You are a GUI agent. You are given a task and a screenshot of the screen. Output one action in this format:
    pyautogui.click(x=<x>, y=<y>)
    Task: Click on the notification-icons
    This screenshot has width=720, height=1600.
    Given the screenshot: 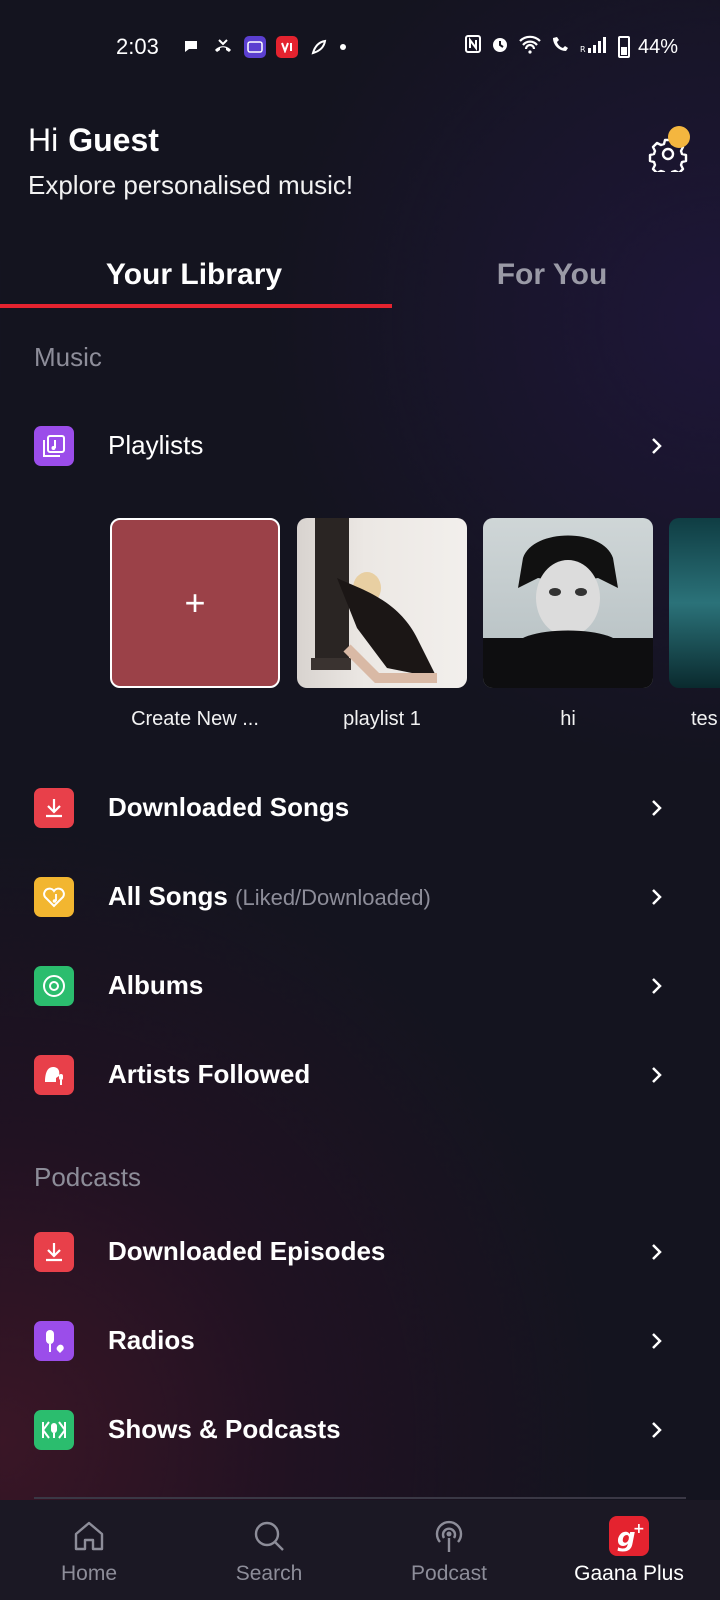 What is the action you would take?
    pyautogui.click(x=263, y=47)
    